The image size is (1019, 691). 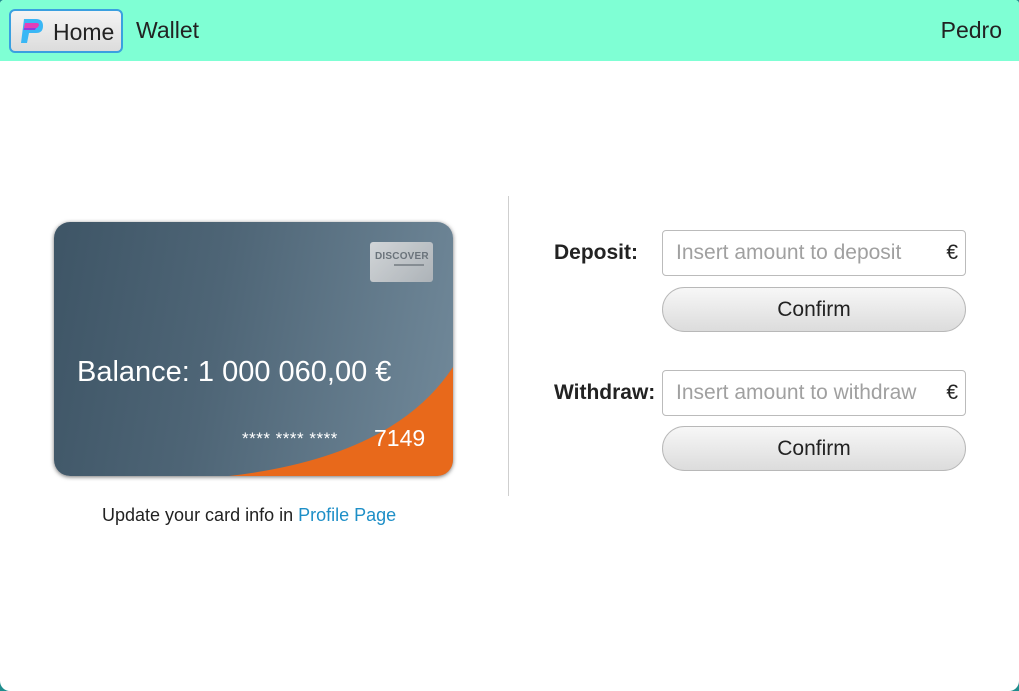 I want to click on home-button: Home, so click(x=66, y=31).